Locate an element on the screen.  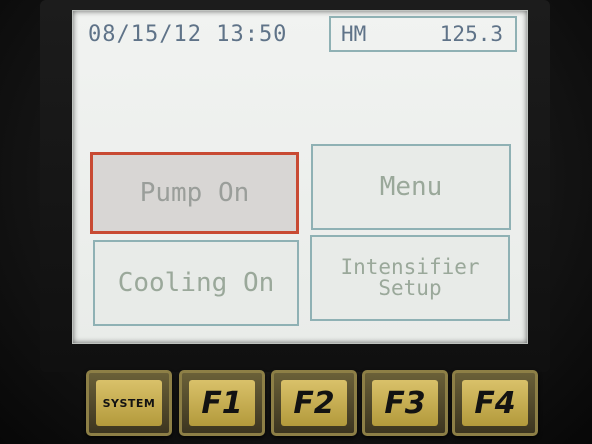
pump-on-label: Pump On is located at coordinates (194, 193).